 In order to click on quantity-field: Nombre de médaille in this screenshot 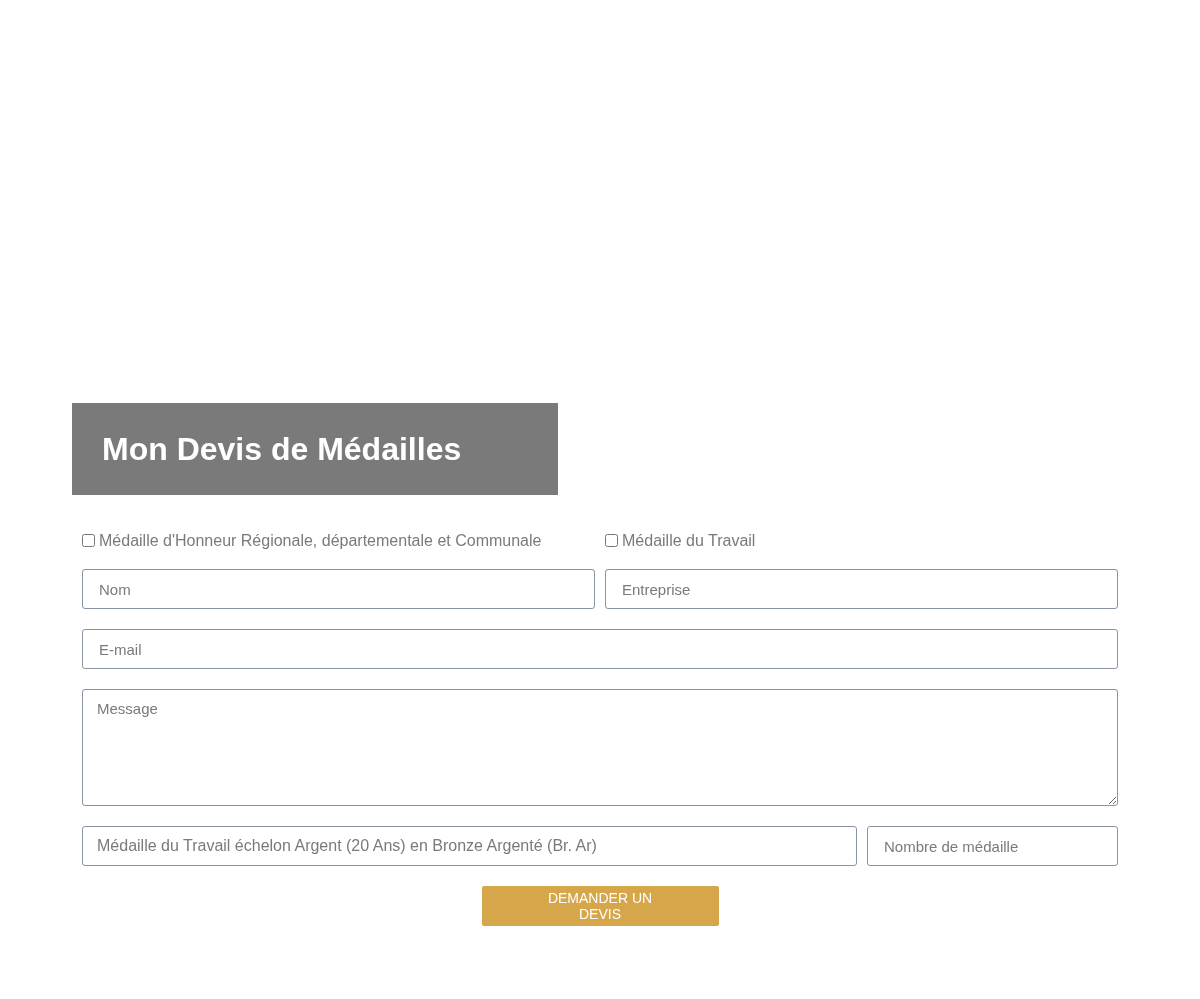, I will do `click(992, 846)`.